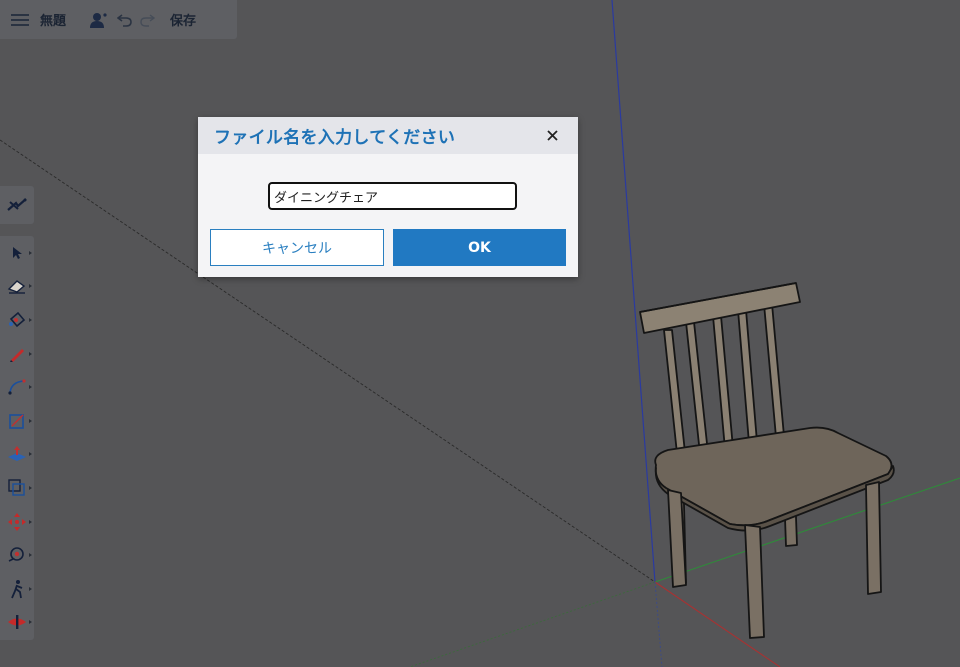 The width and height of the screenshot is (960, 667). I want to click on orbit-tool-icon, so click(17, 555).